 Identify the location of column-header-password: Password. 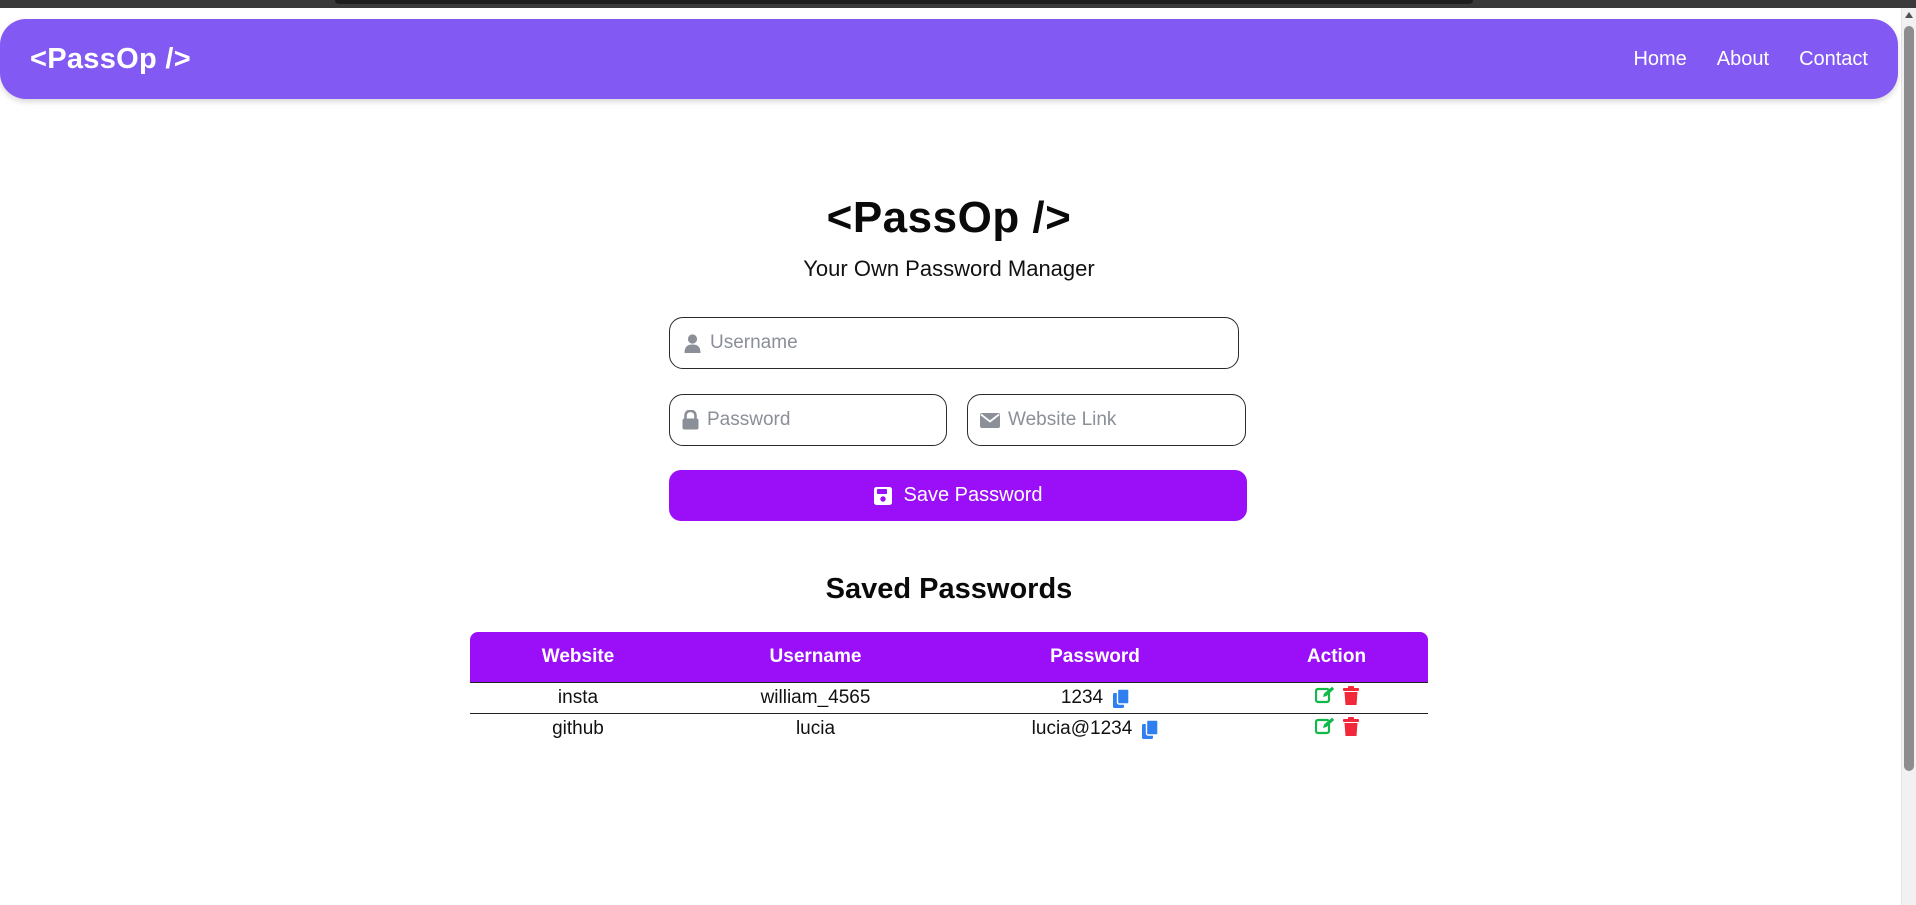
(1095, 657).